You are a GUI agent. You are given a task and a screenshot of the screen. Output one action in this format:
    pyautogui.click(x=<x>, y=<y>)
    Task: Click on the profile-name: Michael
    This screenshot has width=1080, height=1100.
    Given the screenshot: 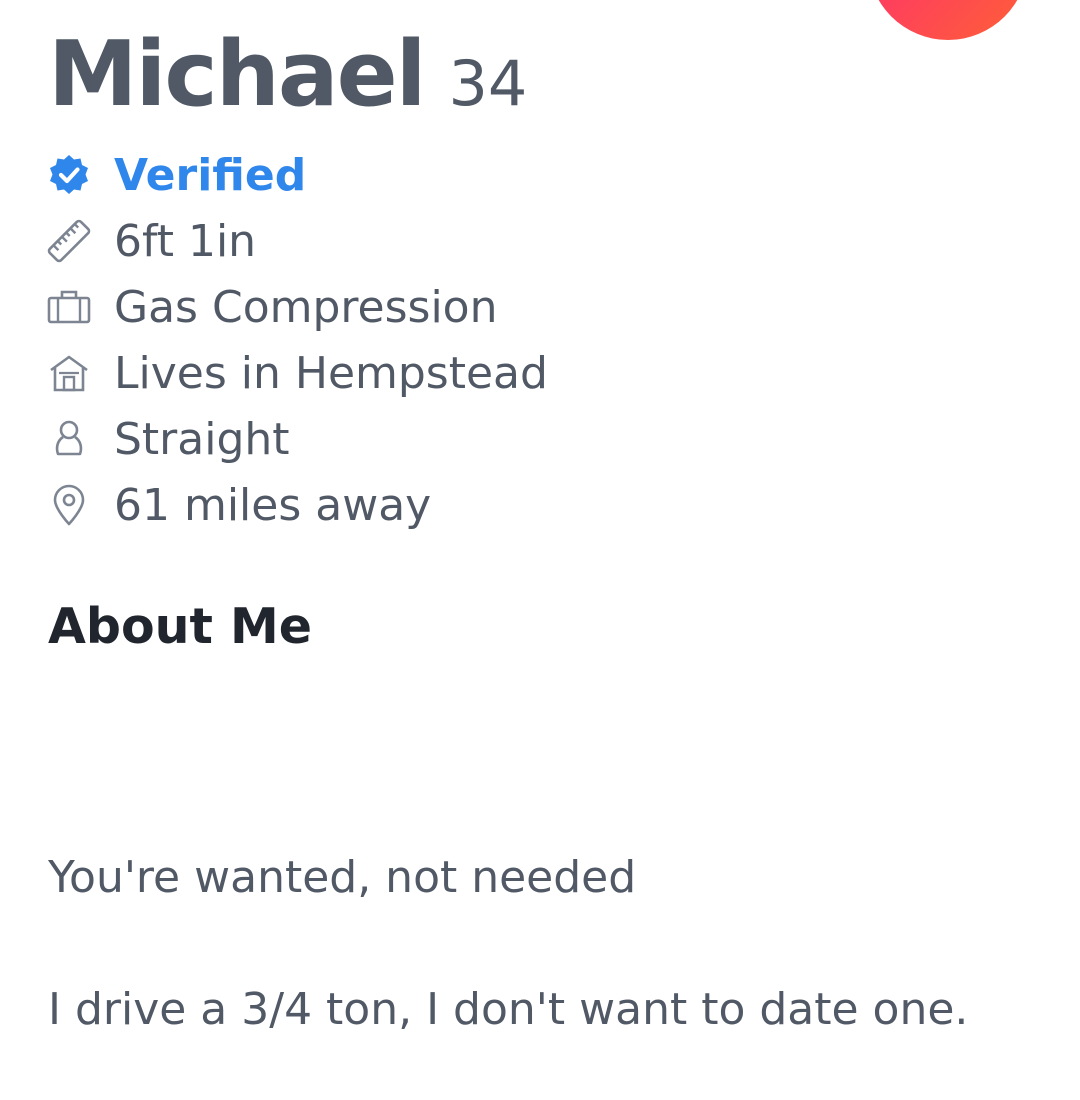 What is the action you would take?
    pyautogui.click(x=237, y=74)
    